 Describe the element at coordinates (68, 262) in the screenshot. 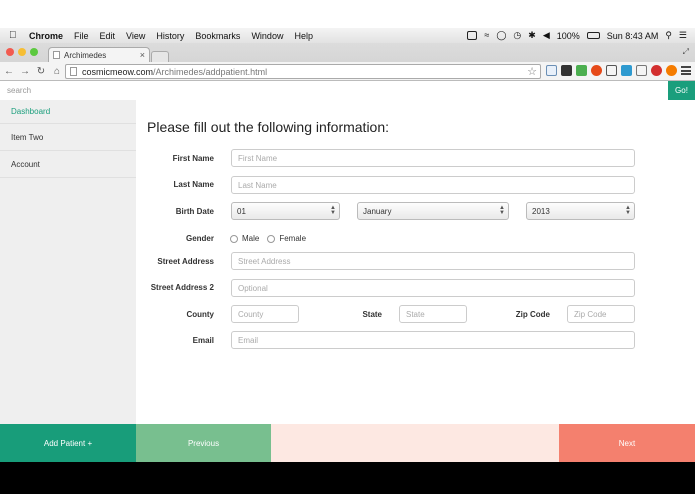

I see `sidebar: Dashboard Item Two Account` at that location.